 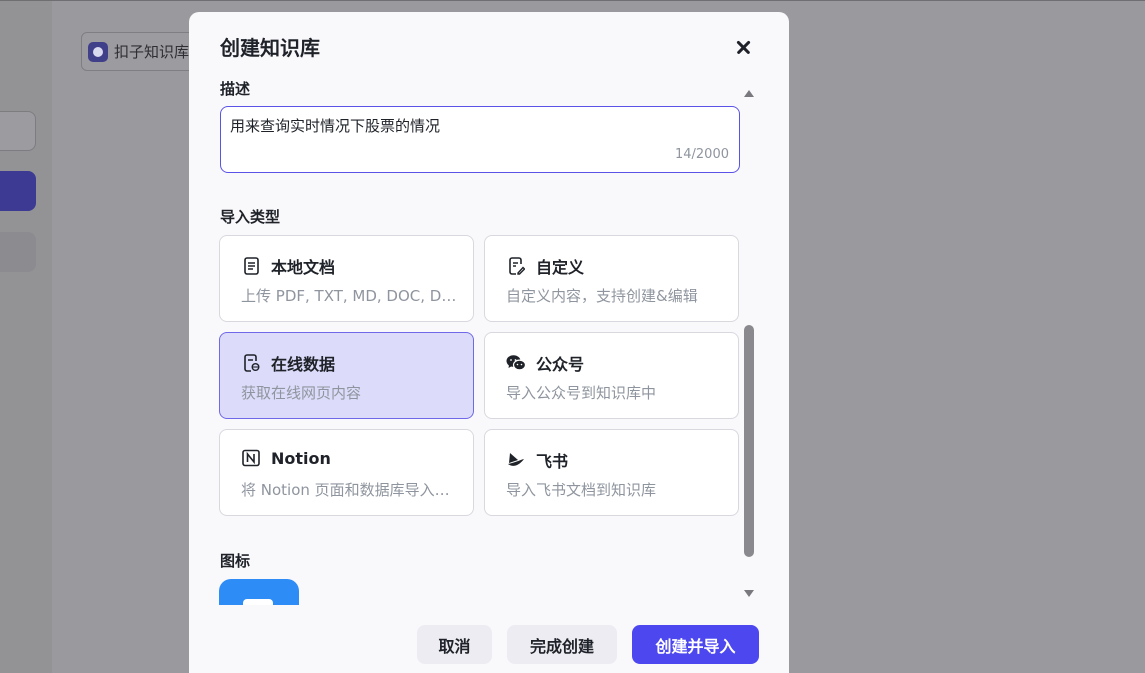 I want to click on background-divider, so click(x=572, y=0).